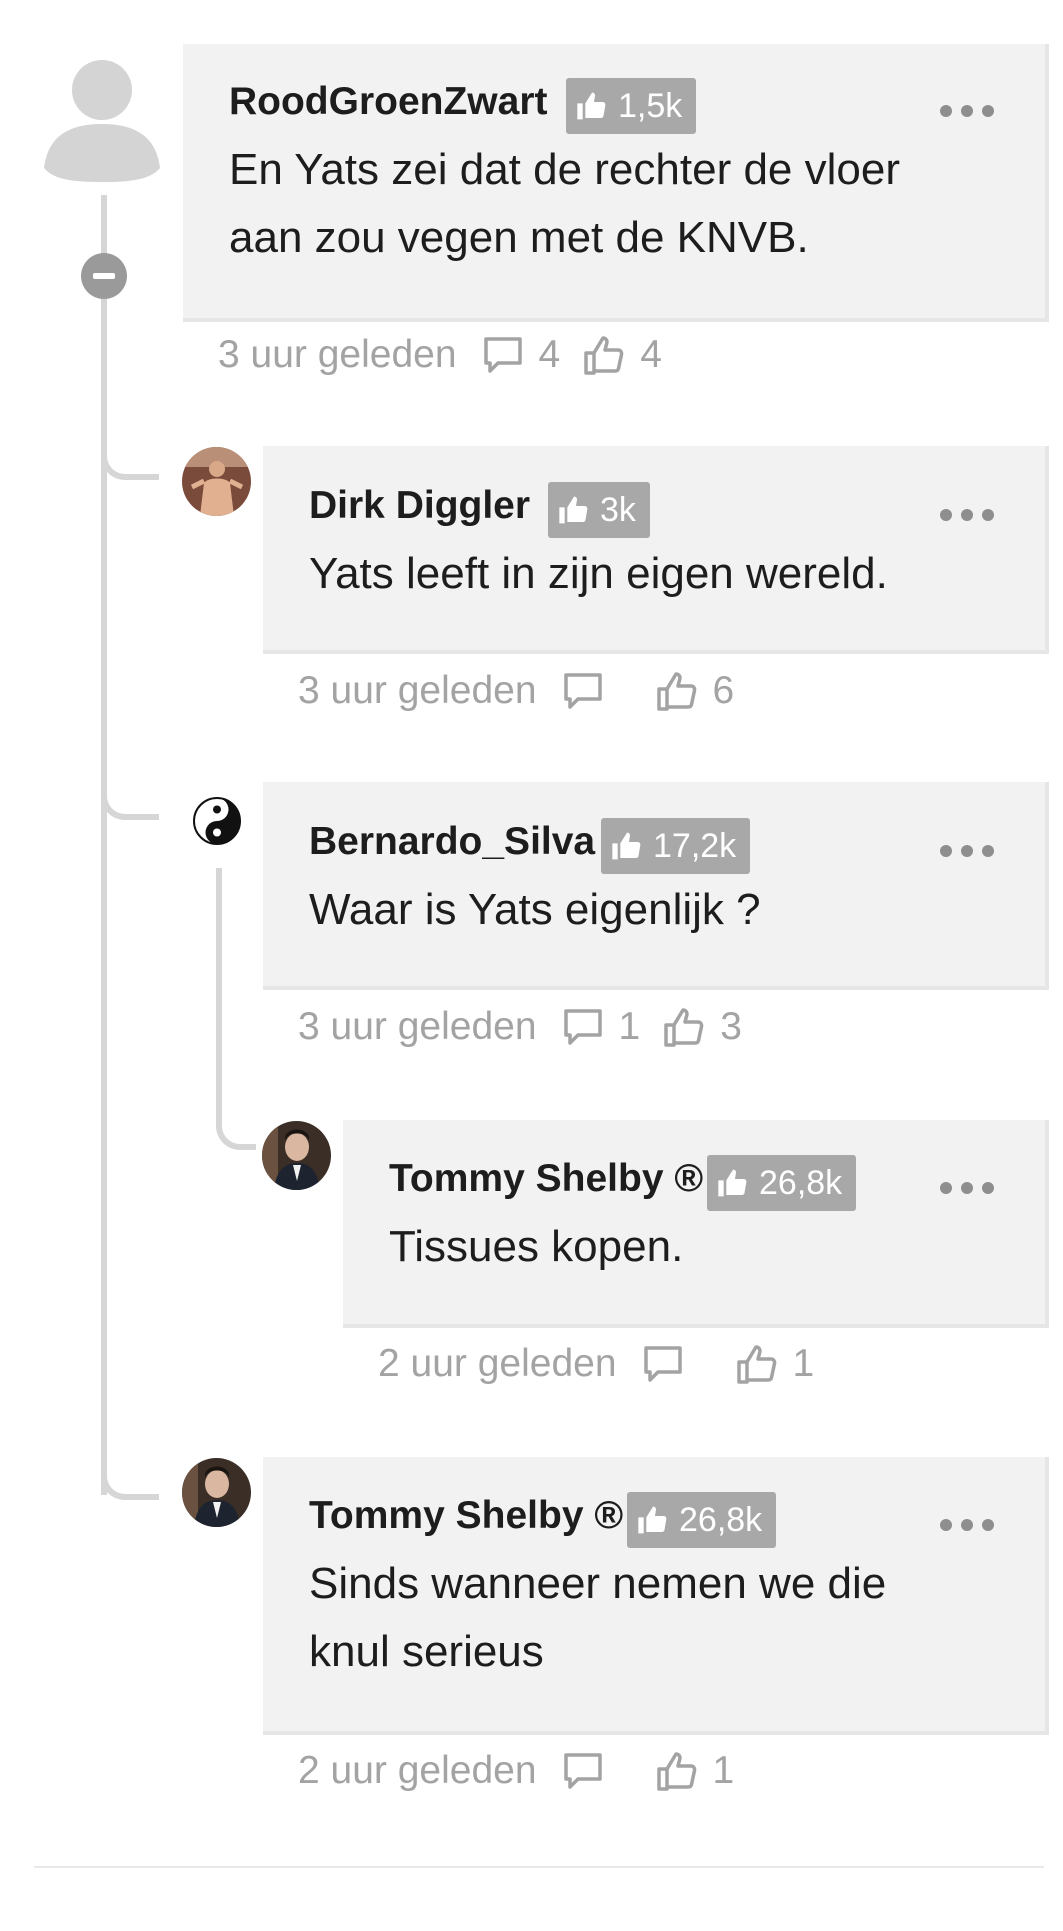 This screenshot has width=1063, height=1931. What do you see at coordinates (539, 1867) in the screenshot?
I see `section-divider` at bounding box center [539, 1867].